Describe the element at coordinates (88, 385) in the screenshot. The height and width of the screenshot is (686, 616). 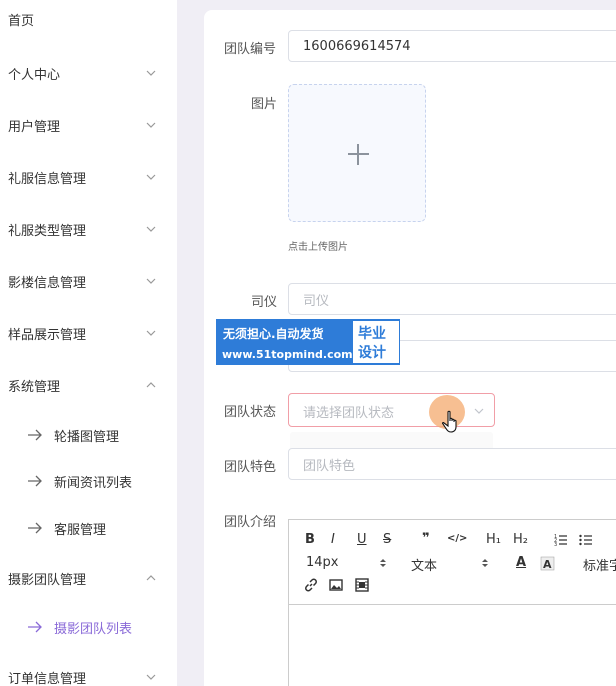
I see `menu-system-mgmt: 系统管理` at that location.